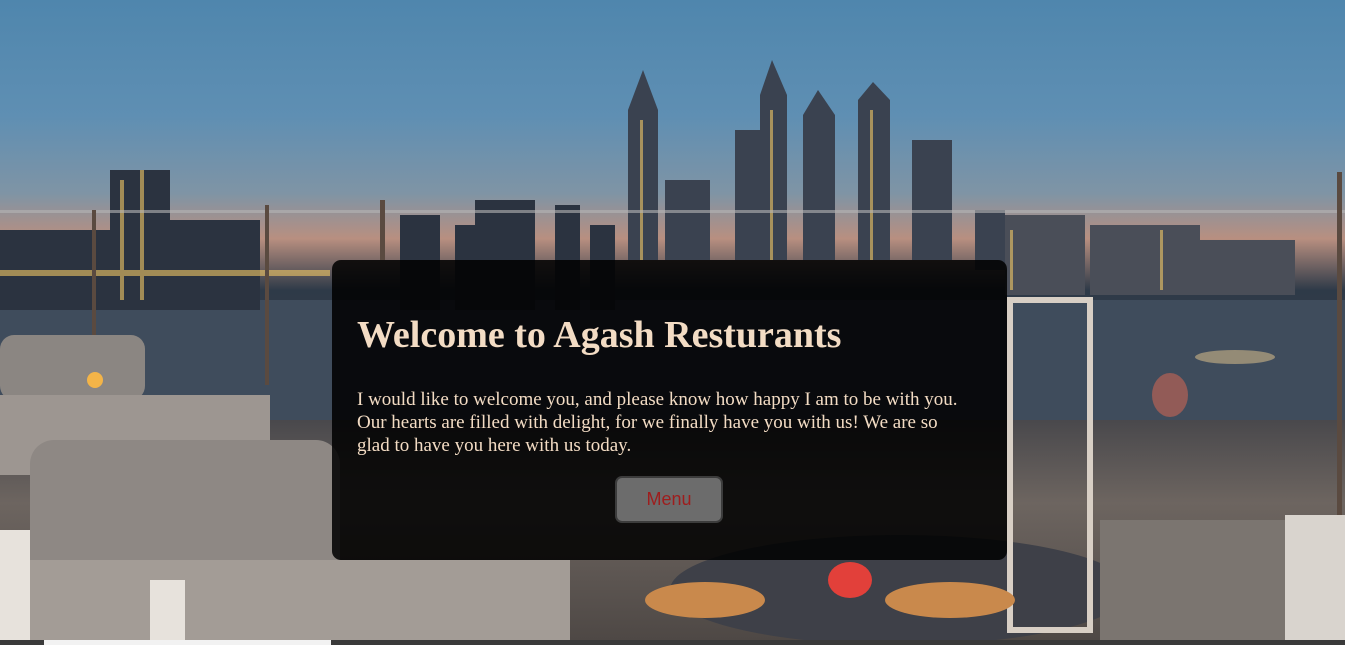  I want to click on bottom-strip-highlight, so click(187, 642).